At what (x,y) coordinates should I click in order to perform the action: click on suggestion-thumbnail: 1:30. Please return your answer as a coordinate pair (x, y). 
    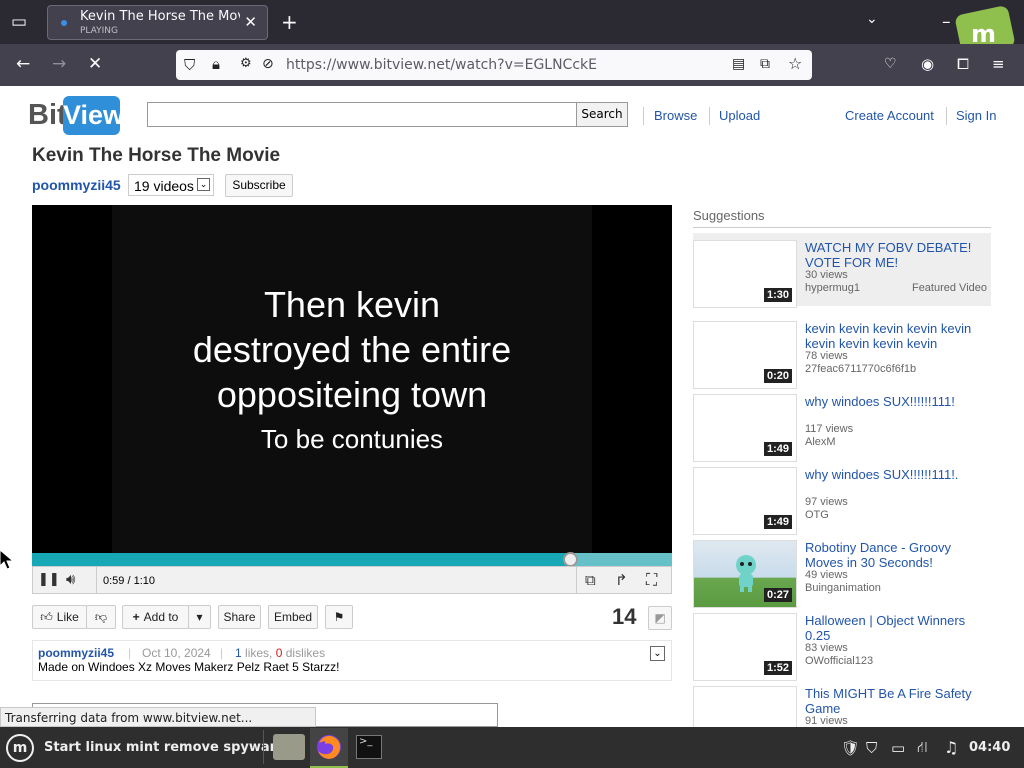
    Looking at the image, I should click on (745, 274).